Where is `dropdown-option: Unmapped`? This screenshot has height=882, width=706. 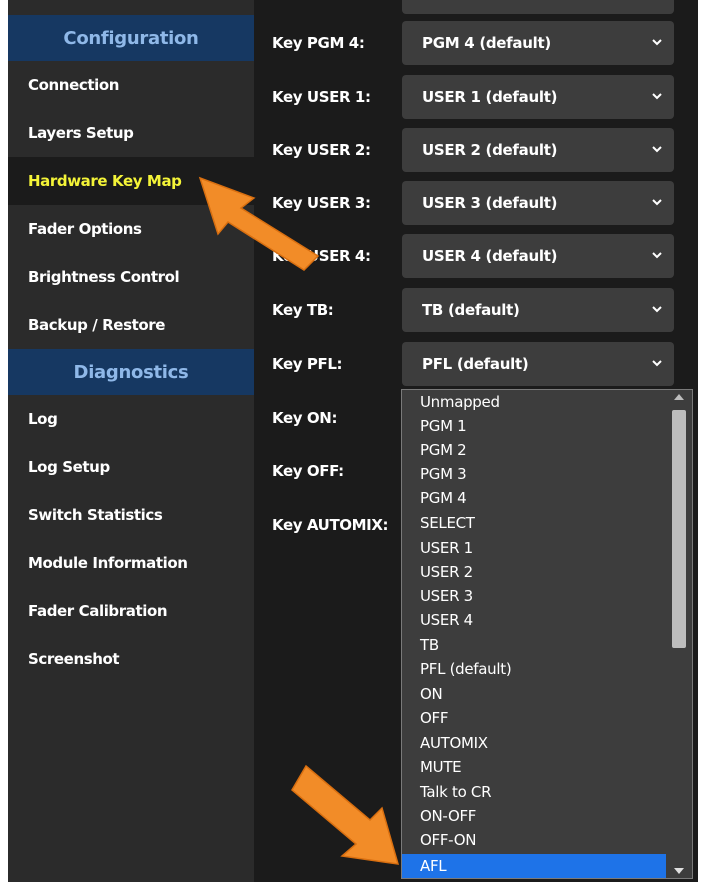
dropdown-option: Unmapped is located at coordinates (534, 402).